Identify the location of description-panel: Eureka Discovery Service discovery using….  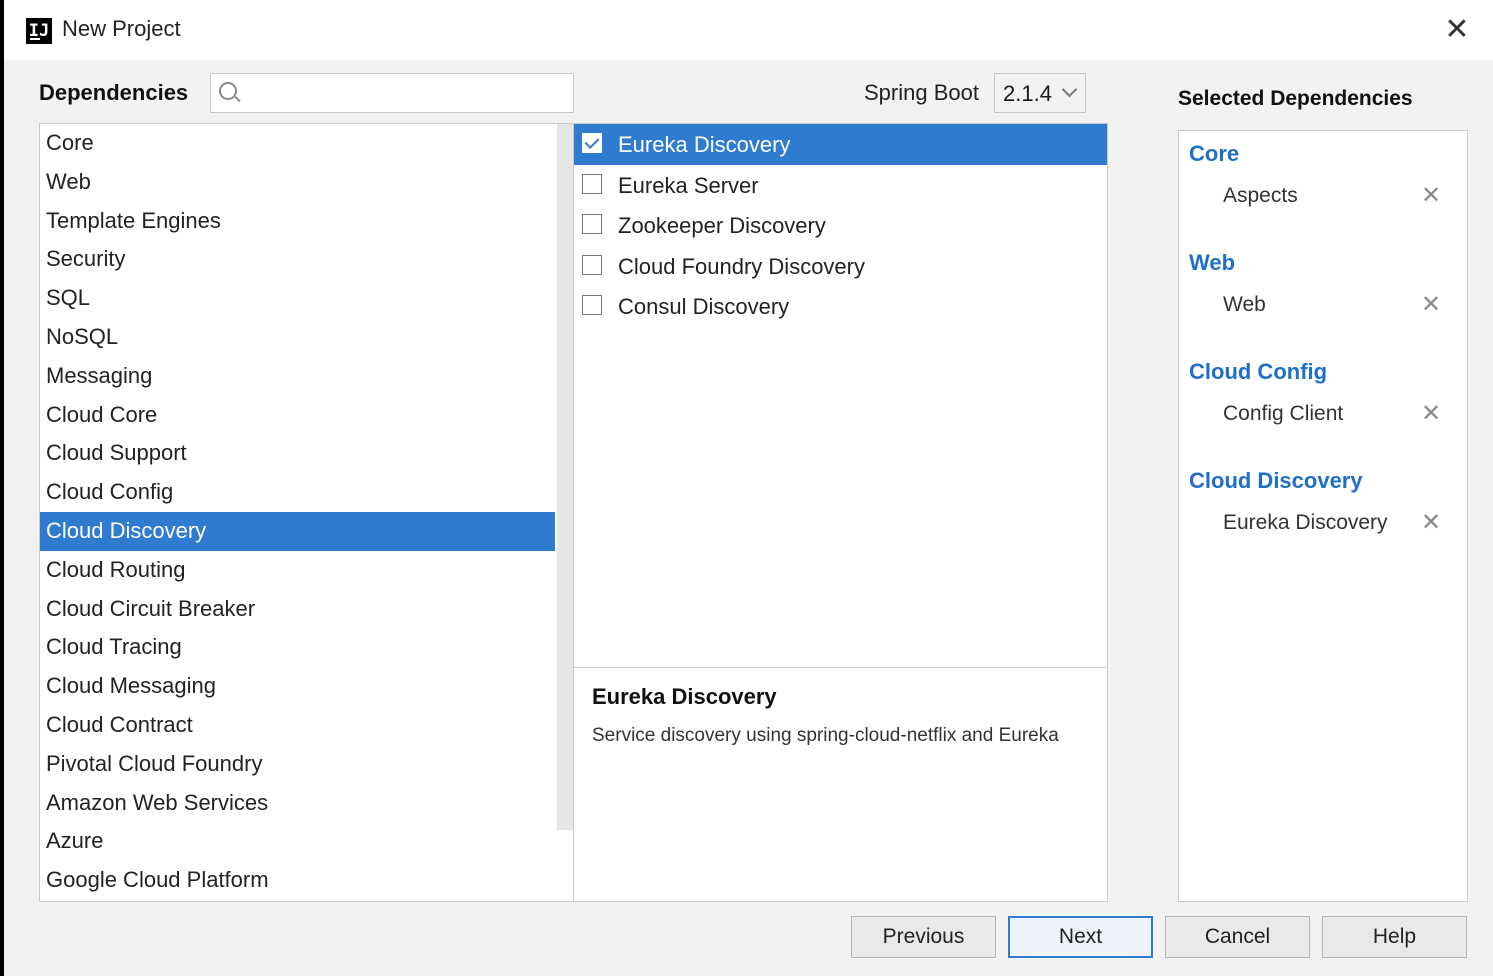
(840, 784).